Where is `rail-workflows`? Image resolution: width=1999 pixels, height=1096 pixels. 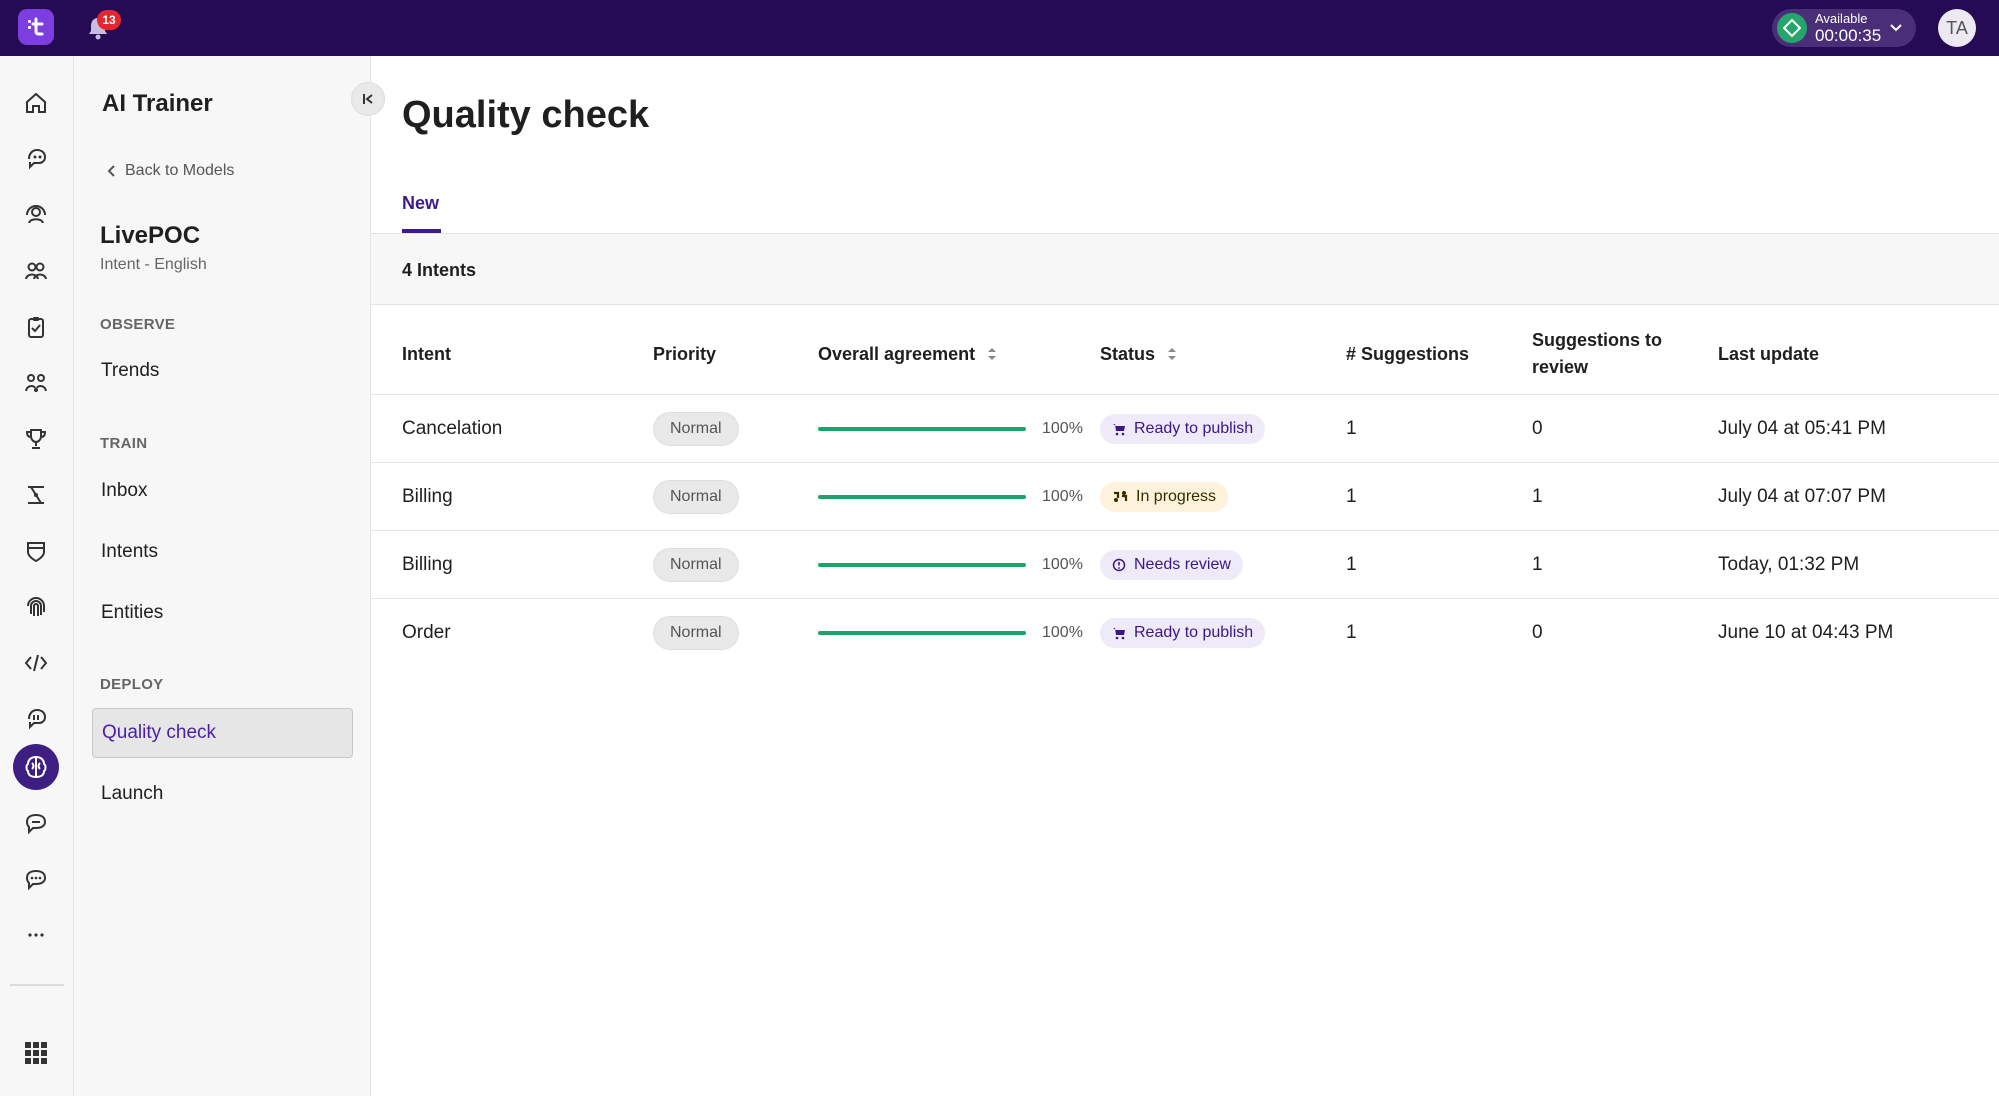
rail-workflows is located at coordinates (36, 495).